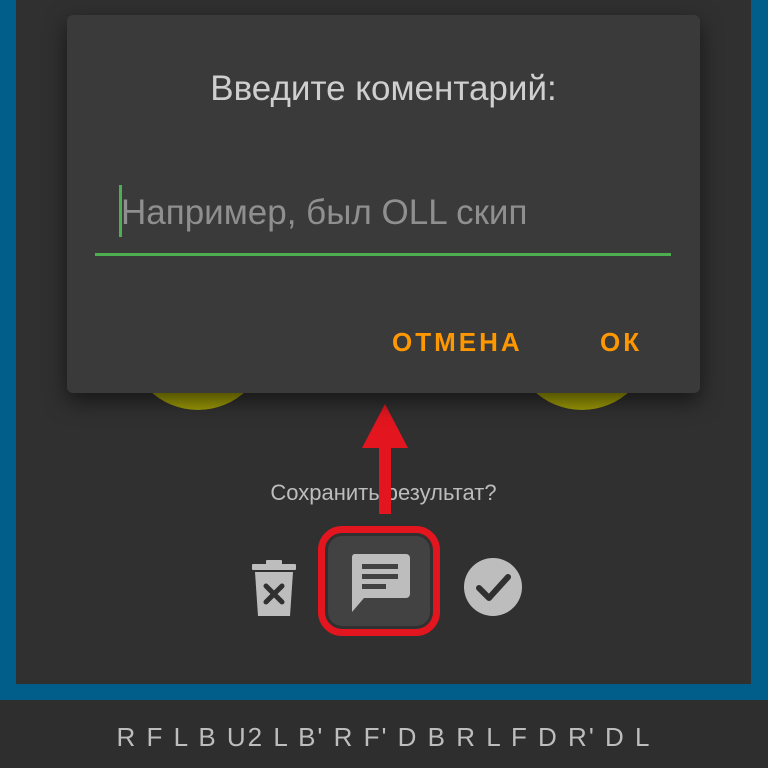 Image resolution: width=768 pixels, height=768 pixels. I want to click on confirm-button, so click(493, 589).